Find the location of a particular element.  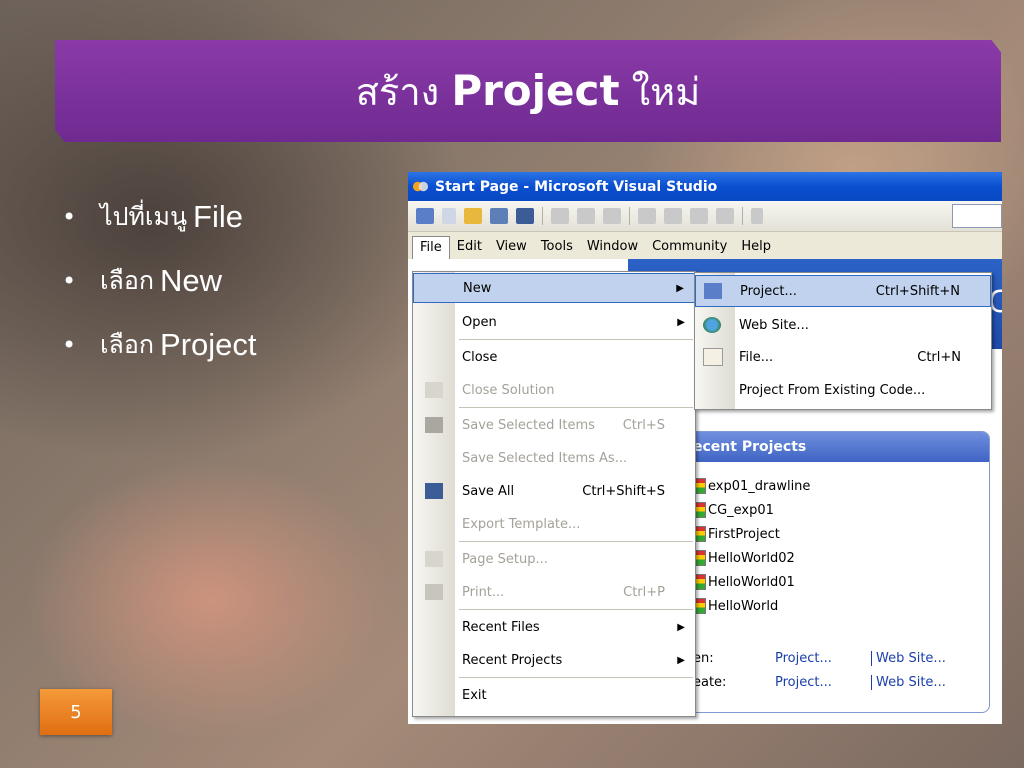

project-name: HelloWorld01 is located at coordinates (751, 582).